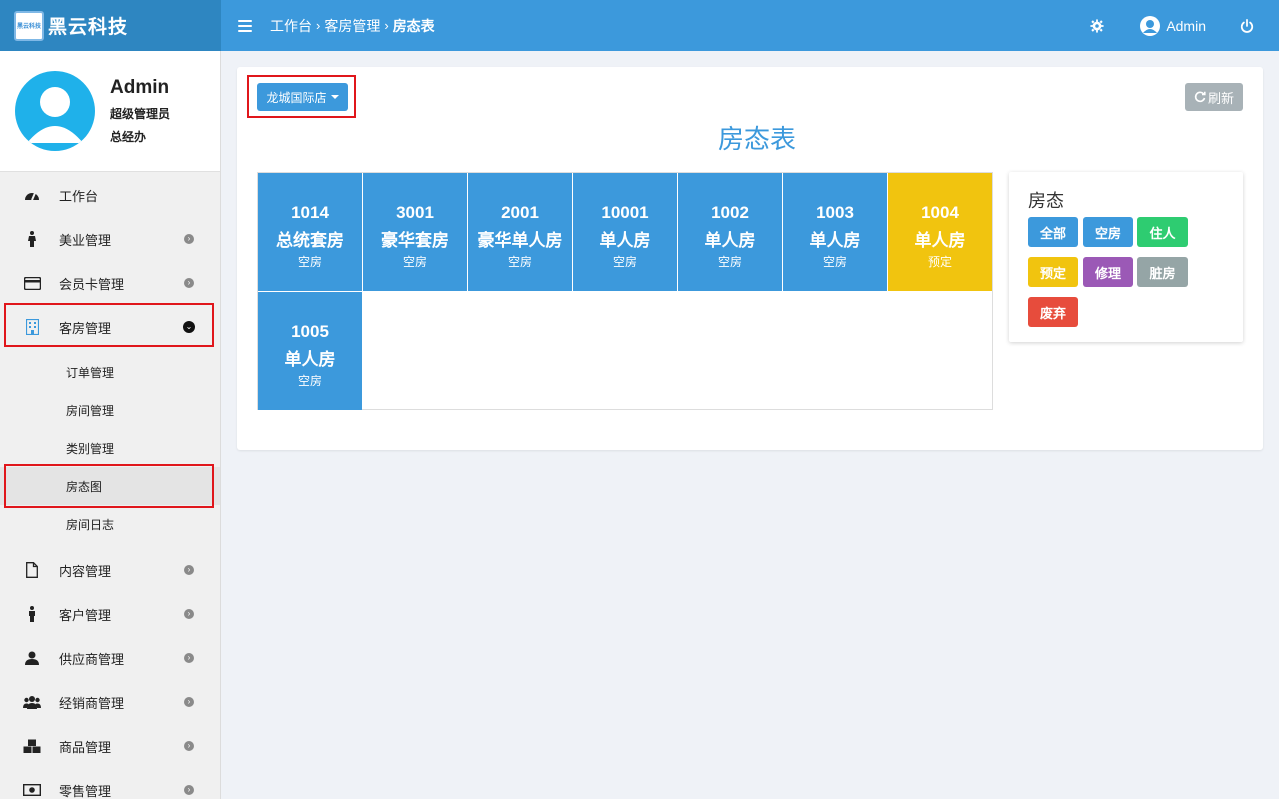  I want to click on breadcrumb-workbench: 工作台, so click(291, 26).